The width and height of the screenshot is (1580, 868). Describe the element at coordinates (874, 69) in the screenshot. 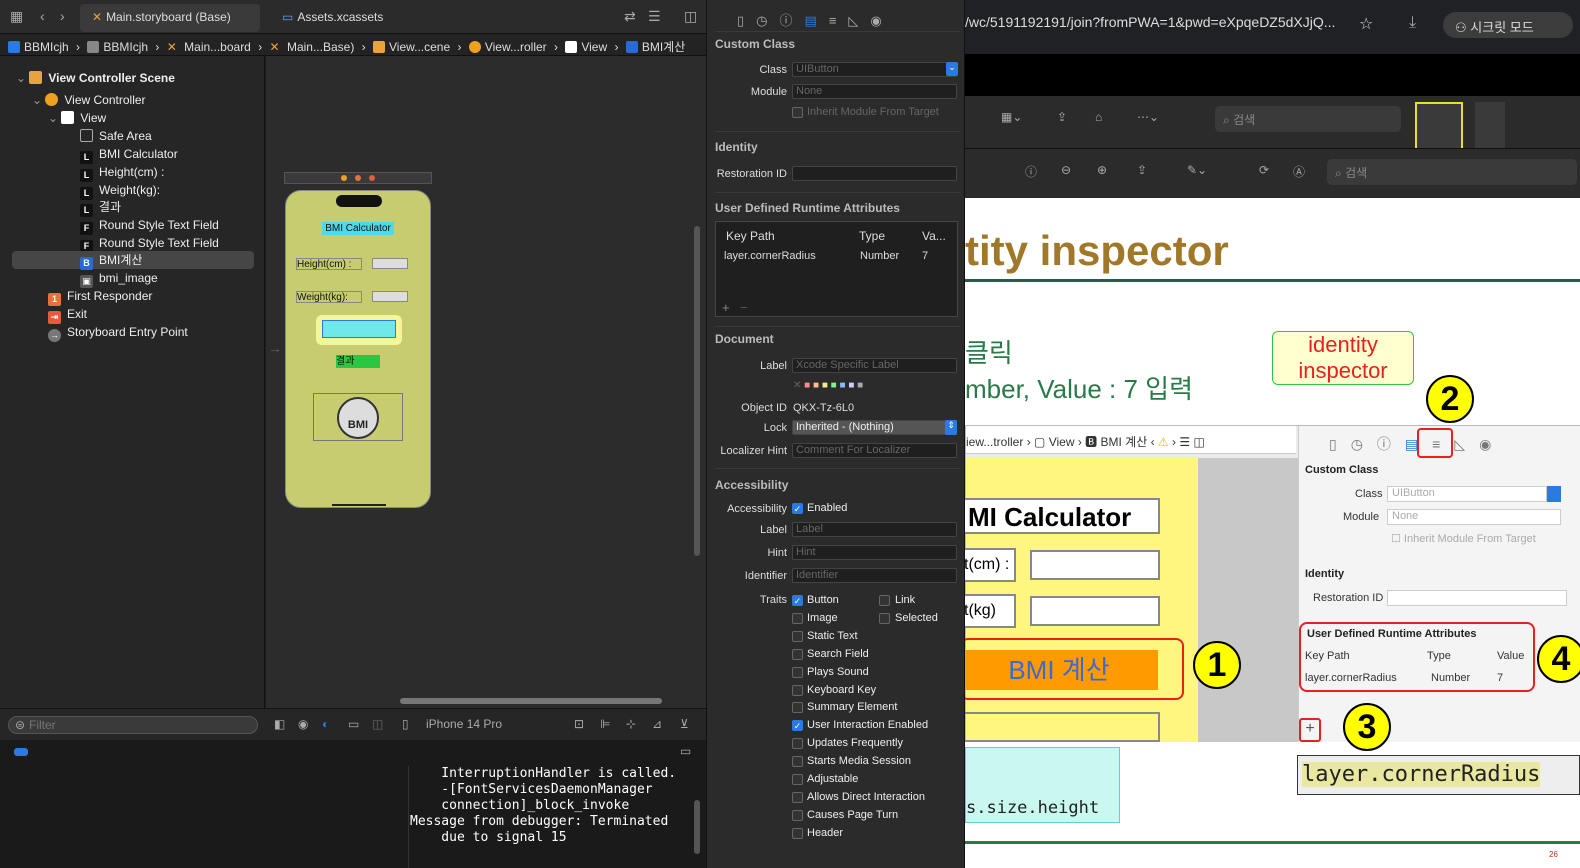

I see `class-field: UIButton` at that location.